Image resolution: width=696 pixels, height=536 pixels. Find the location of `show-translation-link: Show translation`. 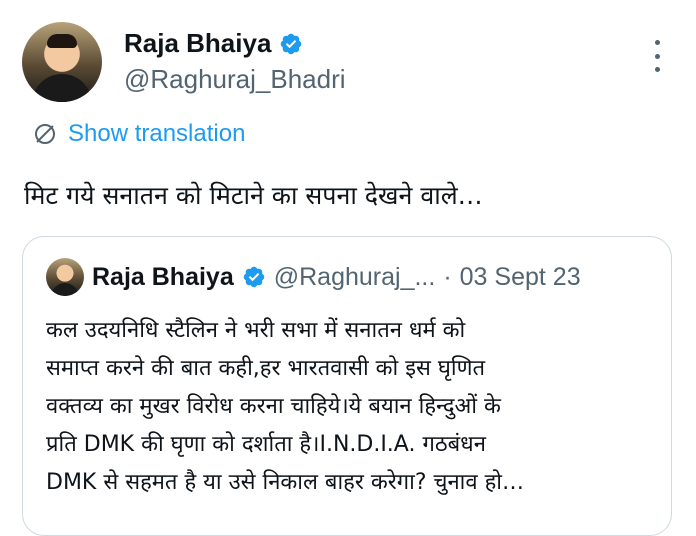

show-translation-link: Show translation is located at coordinates (138, 134).